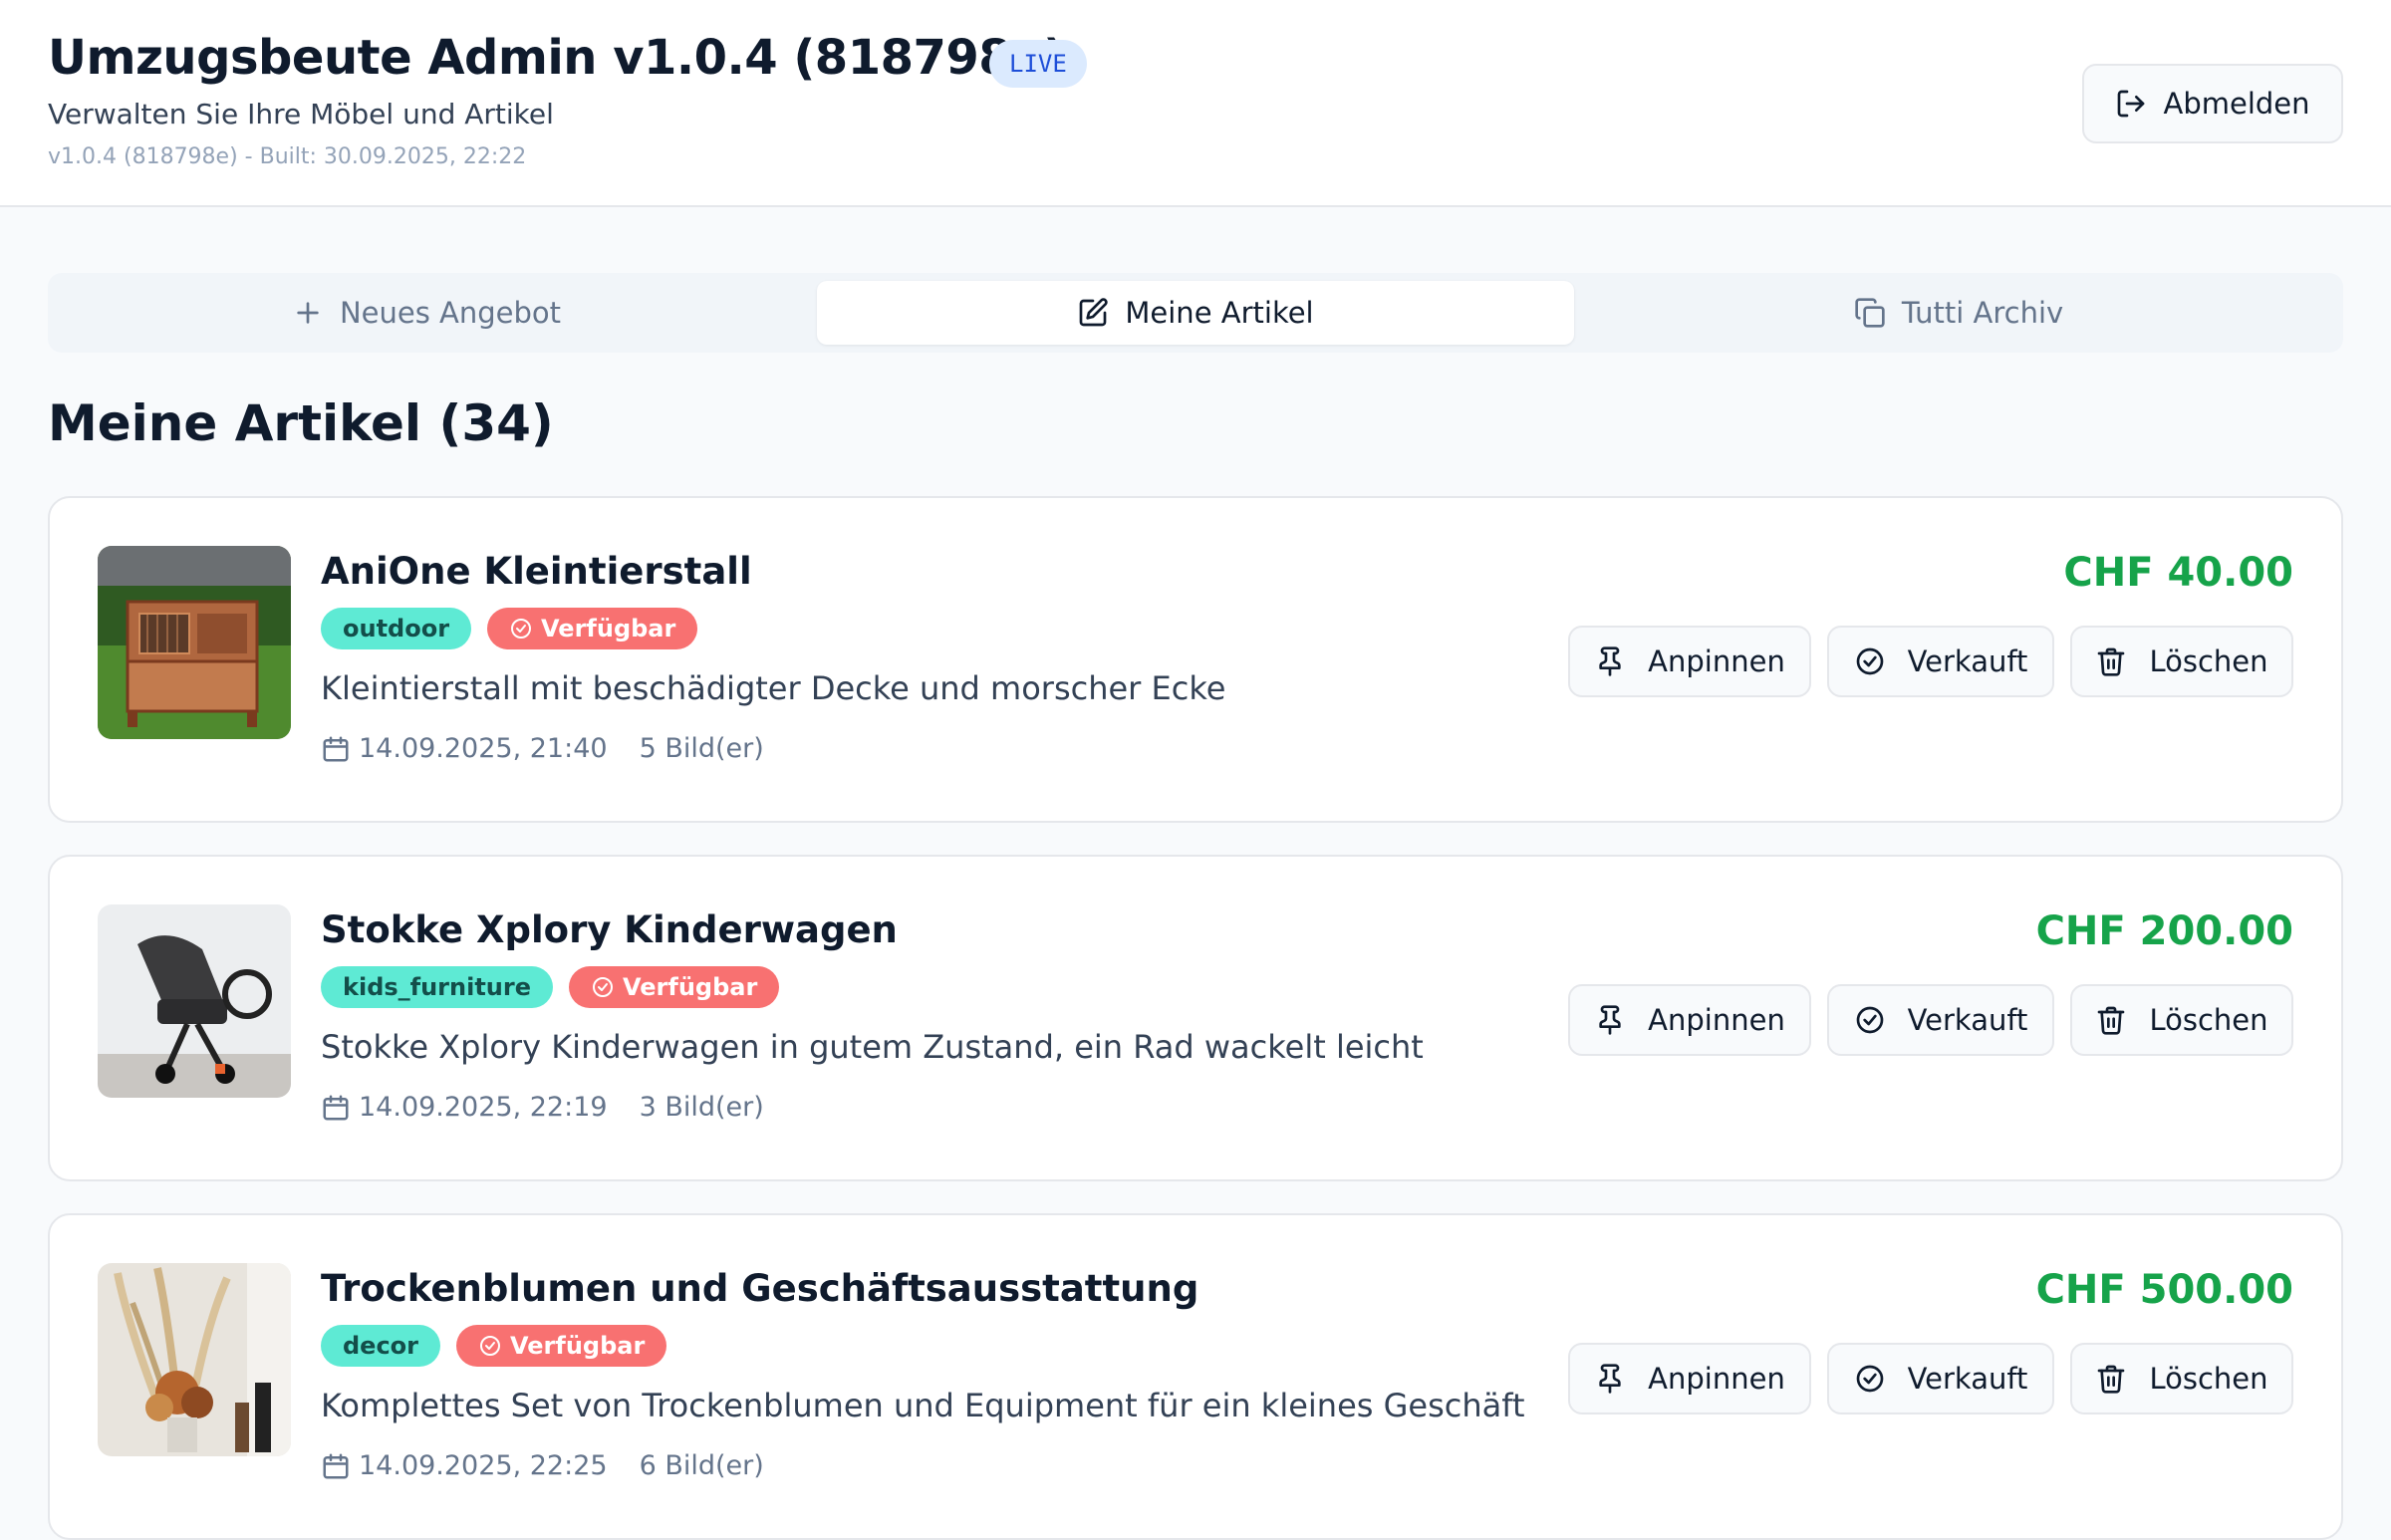 The image size is (2391, 1540). What do you see at coordinates (484, 748) in the screenshot?
I see `item-date: 14.09.2025, 21:40` at bounding box center [484, 748].